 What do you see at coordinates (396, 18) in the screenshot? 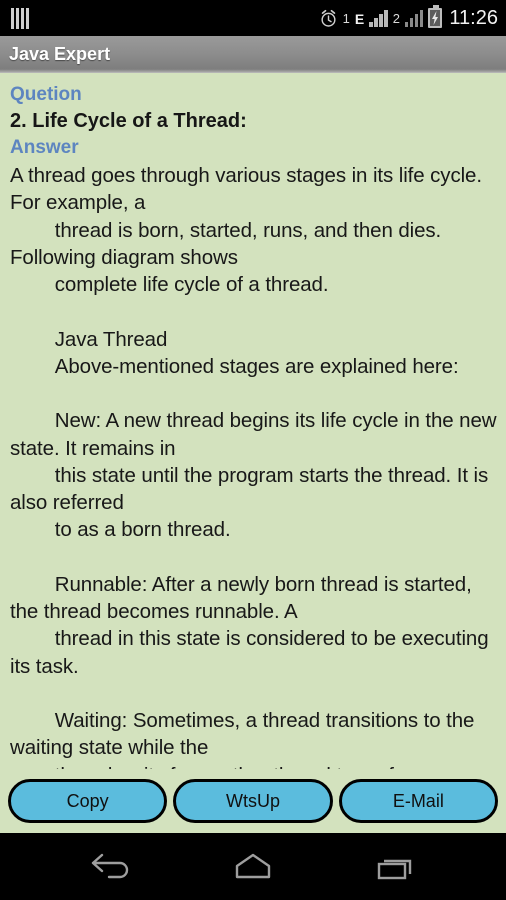
I see `sim-slot-badge: 2` at bounding box center [396, 18].